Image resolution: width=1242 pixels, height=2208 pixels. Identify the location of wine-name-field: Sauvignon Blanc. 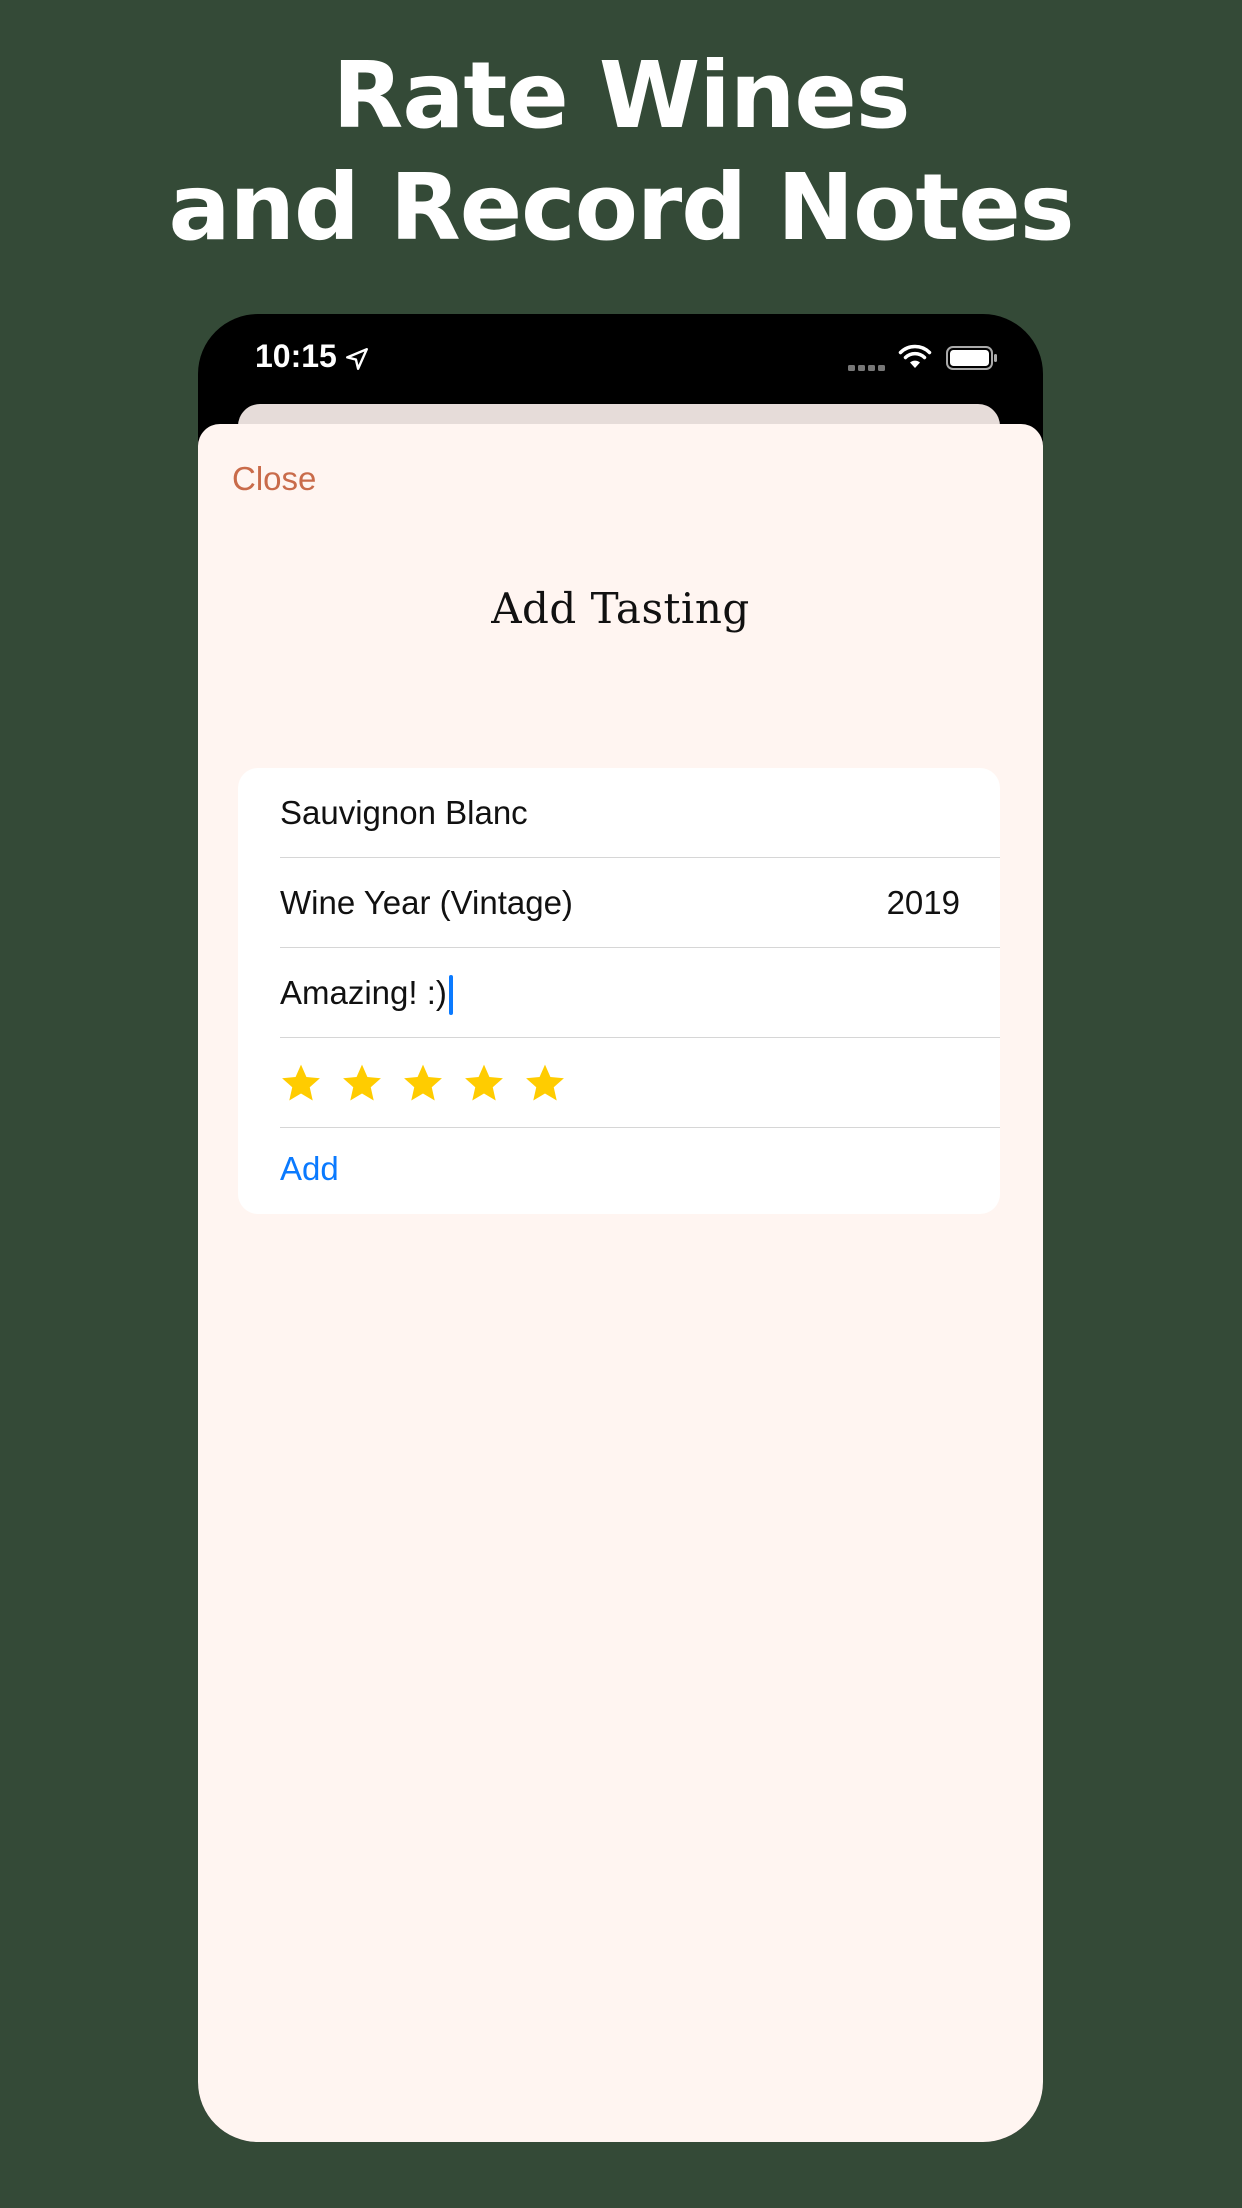
(640, 813).